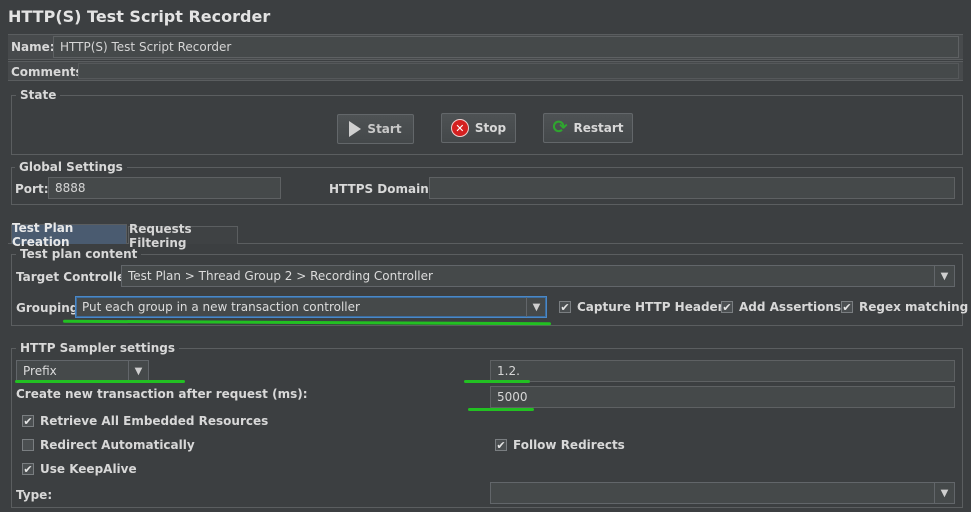 The height and width of the screenshot is (512, 971). What do you see at coordinates (183, 236) in the screenshot?
I see `tab-requests-filtering: Requests Filtering` at bounding box center [183, 236].